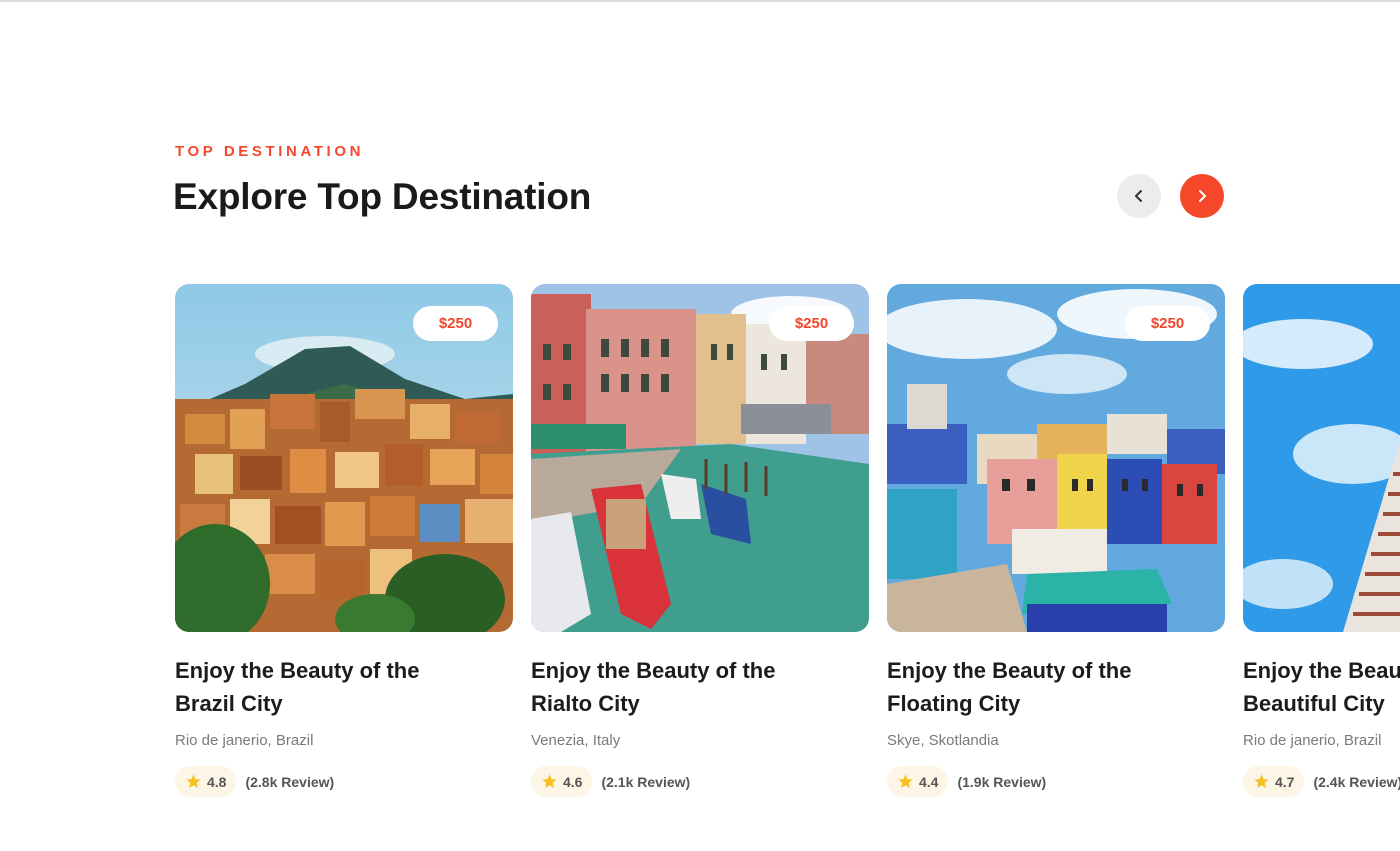 The height and width of the screenshot is (851, 1400). What do you see at coordinates (646, 781) in the screenshot?
I see `review-count: (2.1k Review)` at bounding box center [646, 781].